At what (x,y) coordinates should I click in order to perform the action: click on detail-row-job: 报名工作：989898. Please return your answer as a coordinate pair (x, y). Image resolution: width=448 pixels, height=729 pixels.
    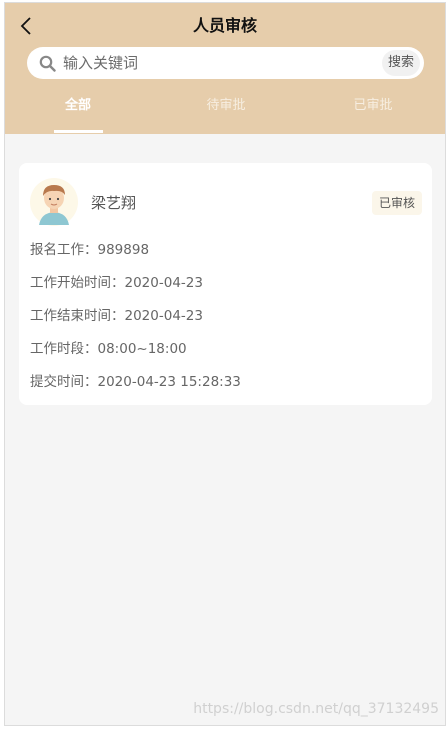
    Looking at the image, I should click on (89, 250).